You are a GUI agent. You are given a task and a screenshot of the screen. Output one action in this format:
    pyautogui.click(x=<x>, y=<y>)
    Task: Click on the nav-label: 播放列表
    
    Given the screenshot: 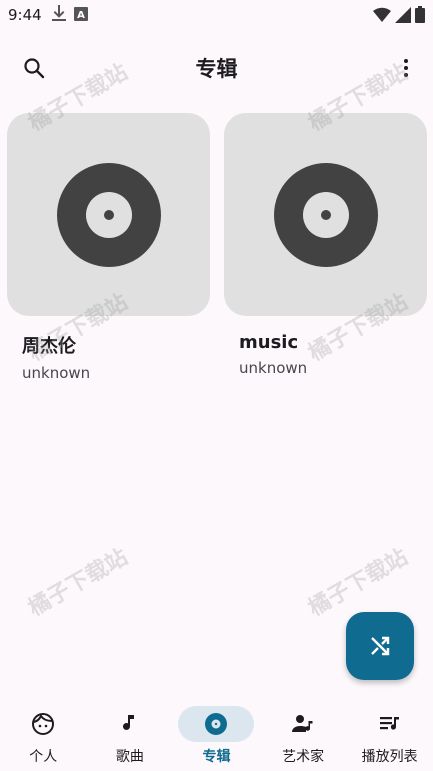 What is the action you would take?
    pyautogui.click(x=389, y=757)
    